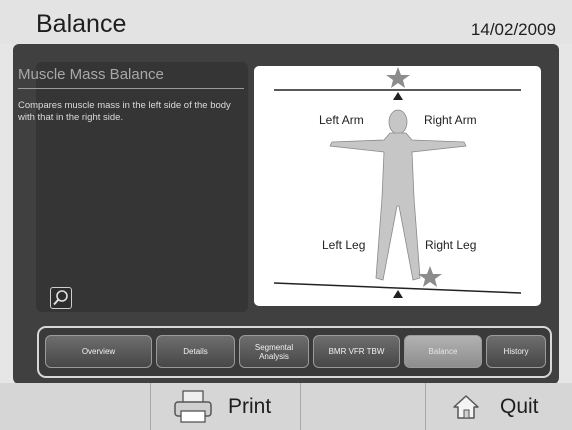 This screenshot has height=430, width=572. Describe the element at coordinates (430, 276) in the screenshot. I see `lower-balance-star` at that location.